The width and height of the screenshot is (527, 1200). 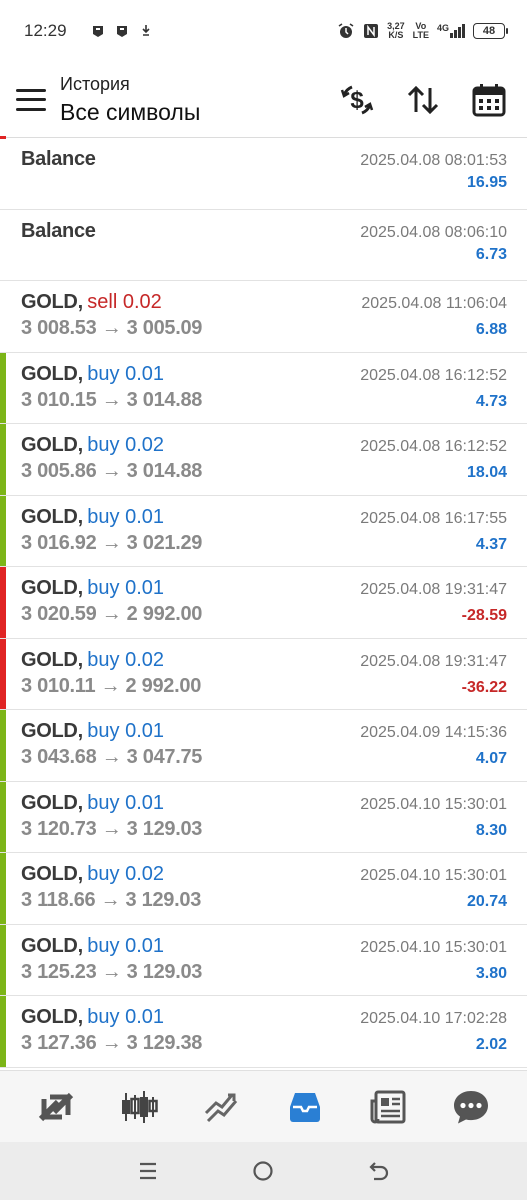 I want to click on sort-arrows-icon, so click(x=423, y=99).